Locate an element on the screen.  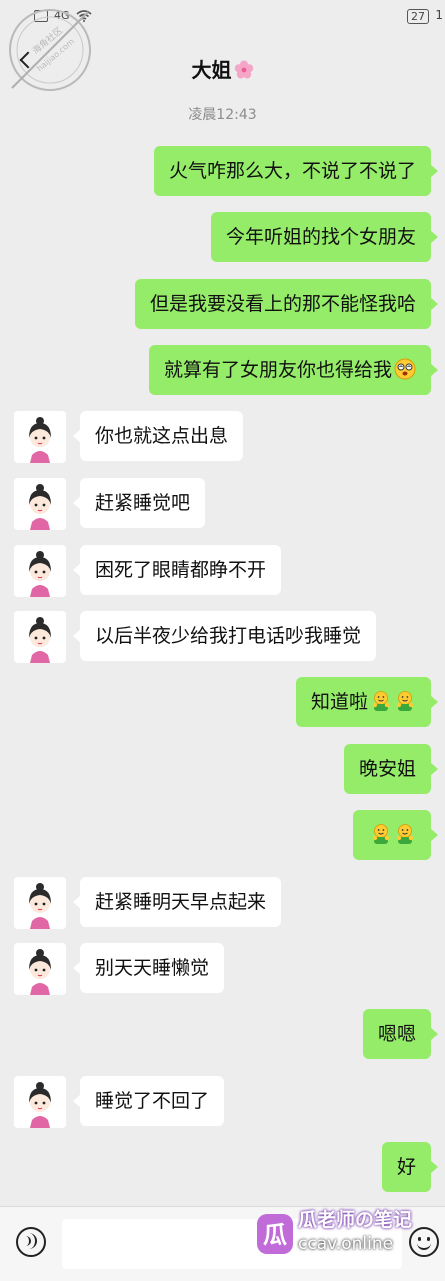
contact-message-bubble: 以后半夜少给我打电话吵我睡觉 is located at coordinates (224, 636).